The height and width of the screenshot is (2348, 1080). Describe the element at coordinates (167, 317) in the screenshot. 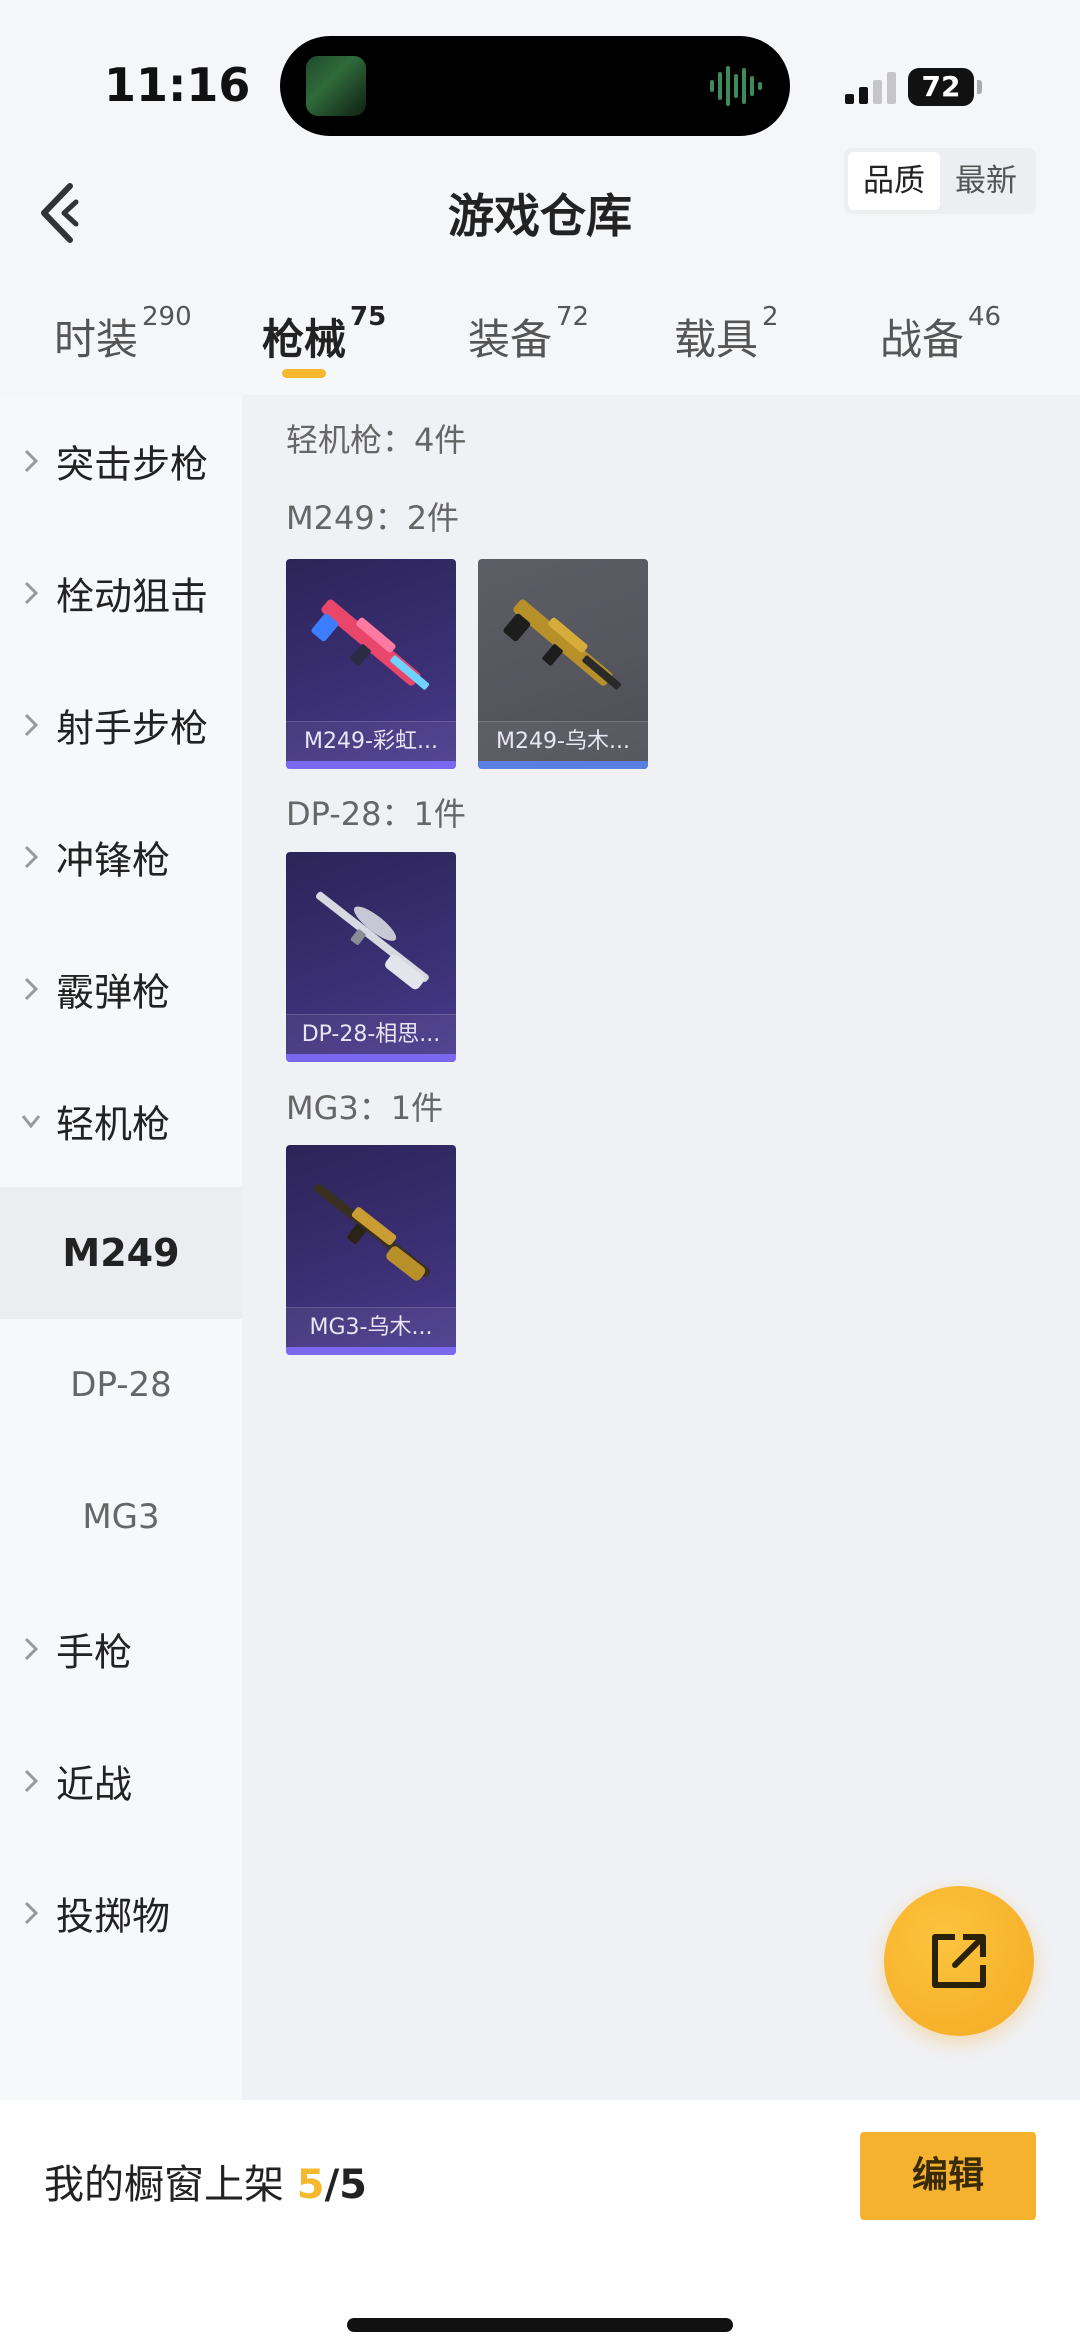

I see `tab-count: 290` at that location.